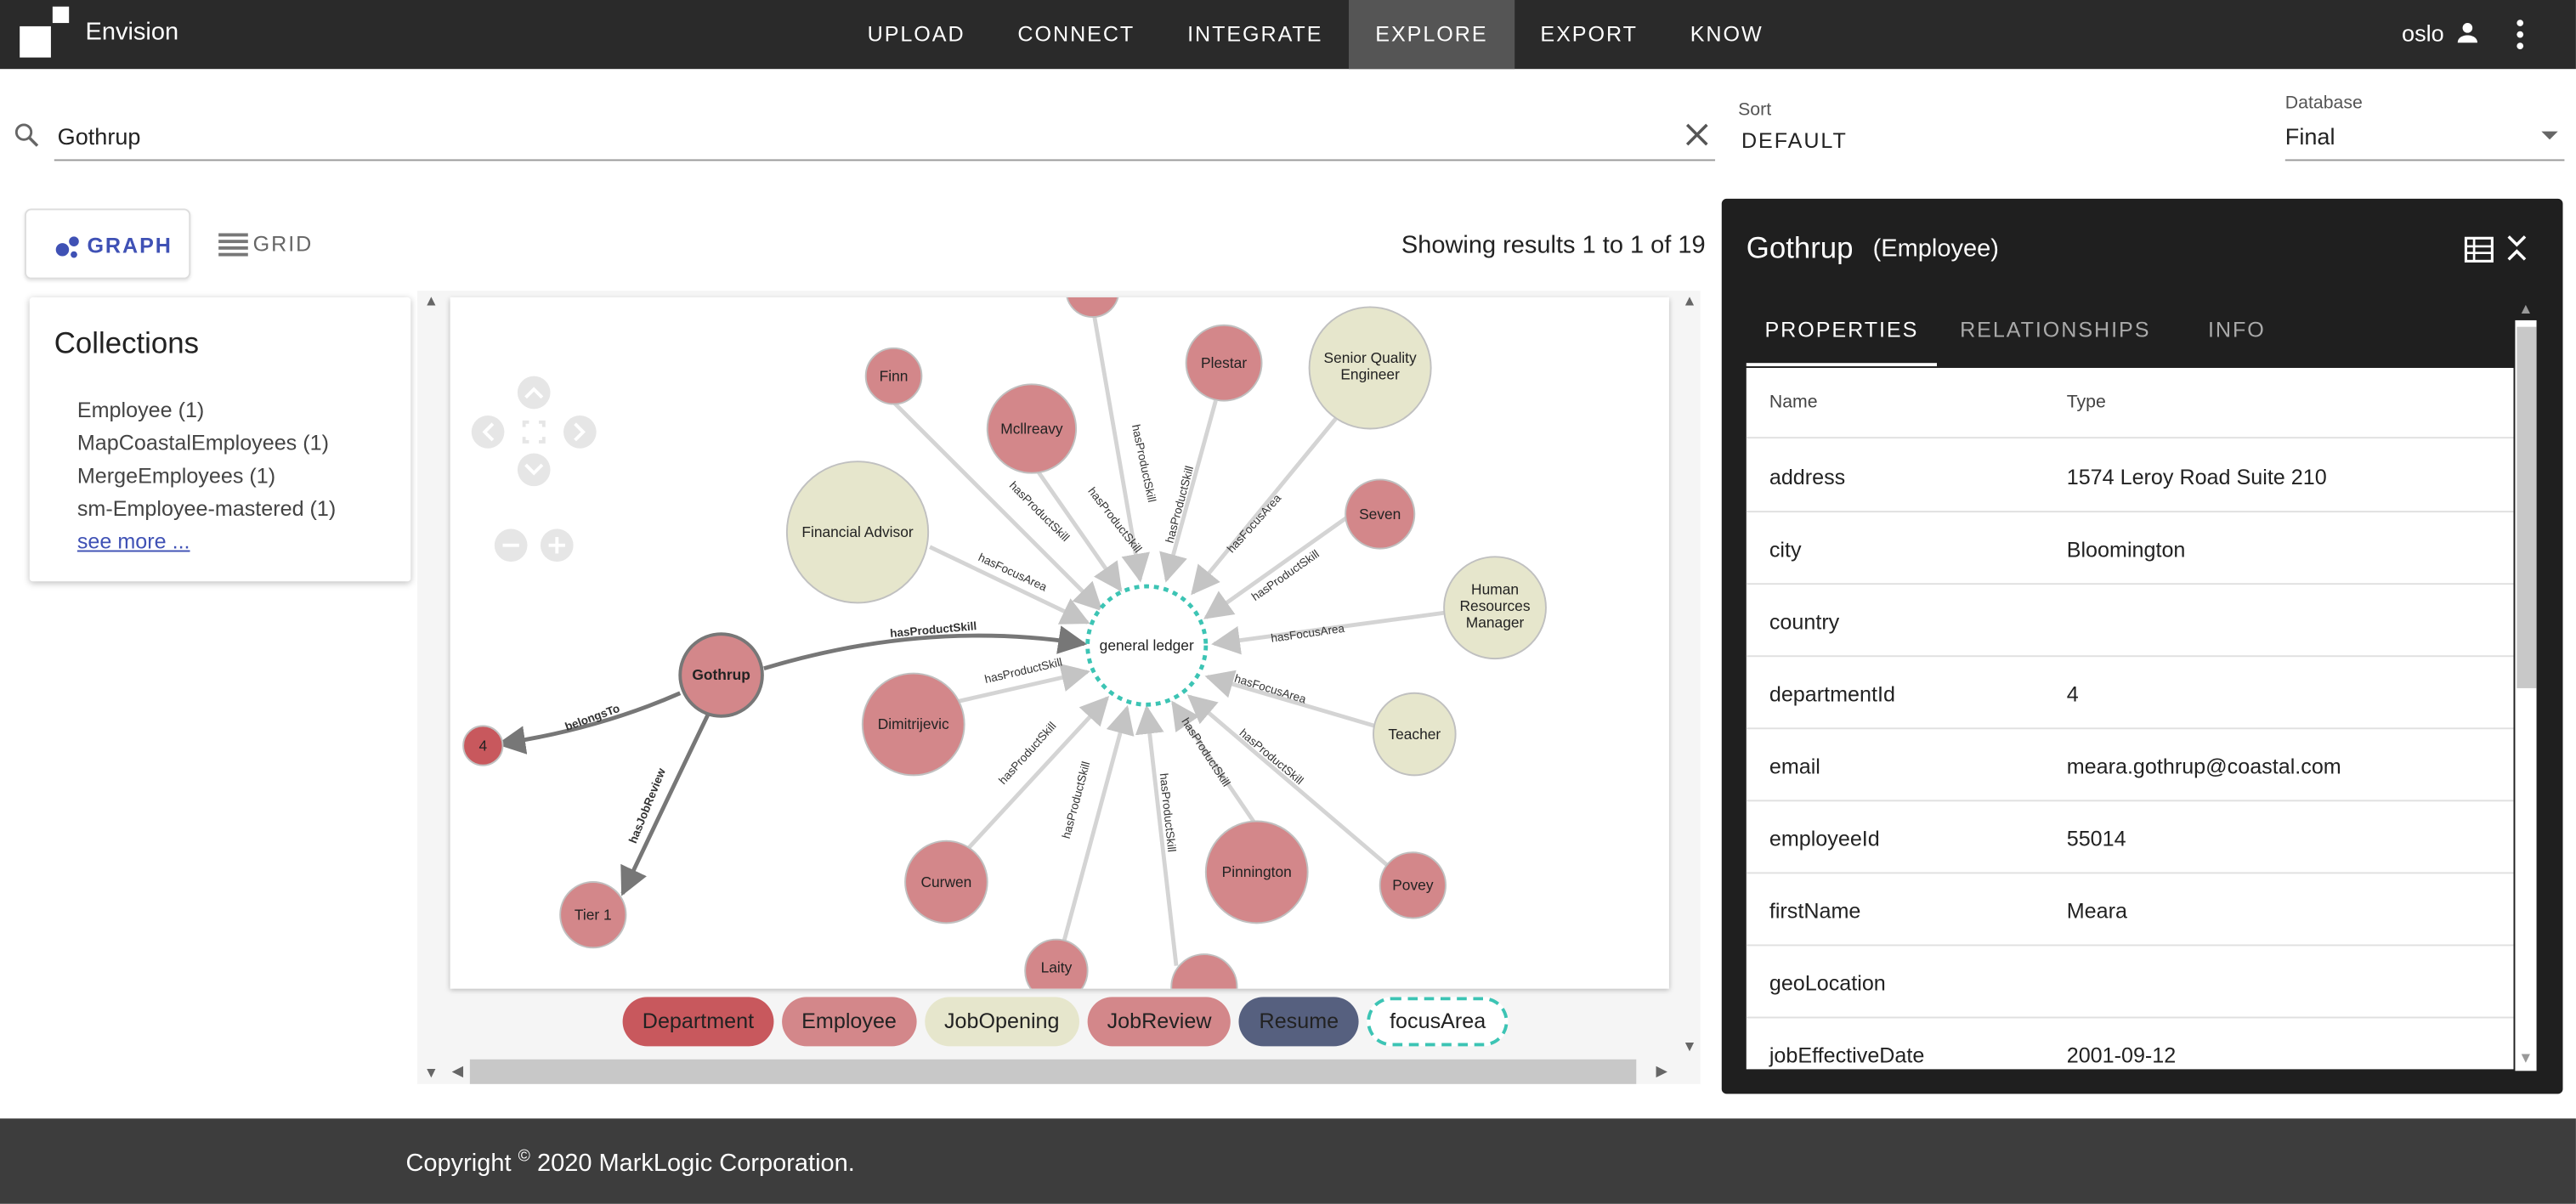 The image size is (2576, 1204). Describe the element at coordinates (2130, 1043) in the screenshot. I see `table-row: jobEffectiveDate 2001-09-12` at that location.